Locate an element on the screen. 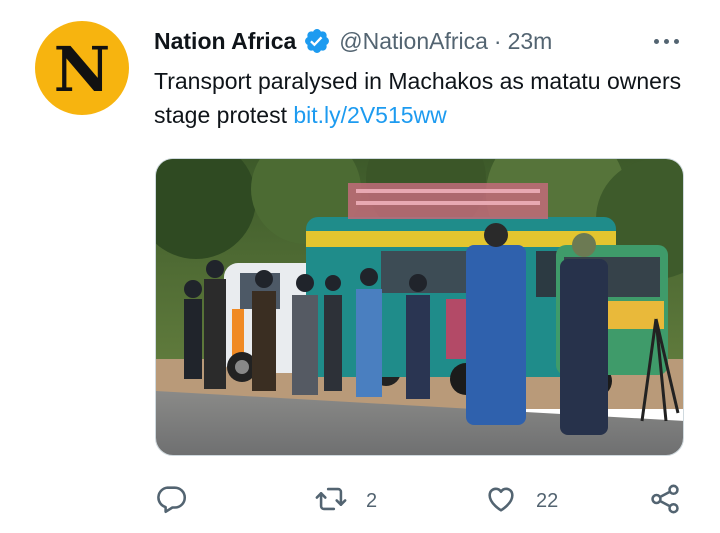 The width and height of the screenshot is (720, 533). share-icon is located at coordinates (665, 501).